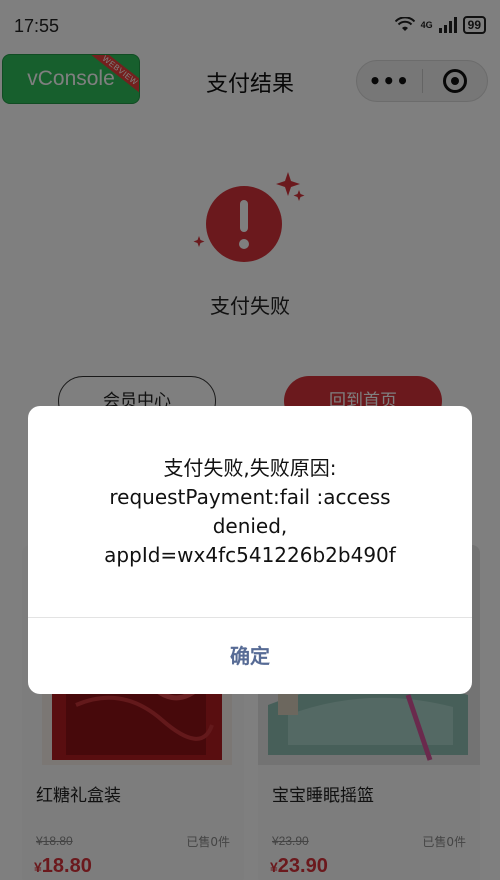 Image resolution: width=500 pixels, height=880 pixels. I want to click on dialog-message-line: appId=wx4fc541226b2b490f, so click(250, 555).